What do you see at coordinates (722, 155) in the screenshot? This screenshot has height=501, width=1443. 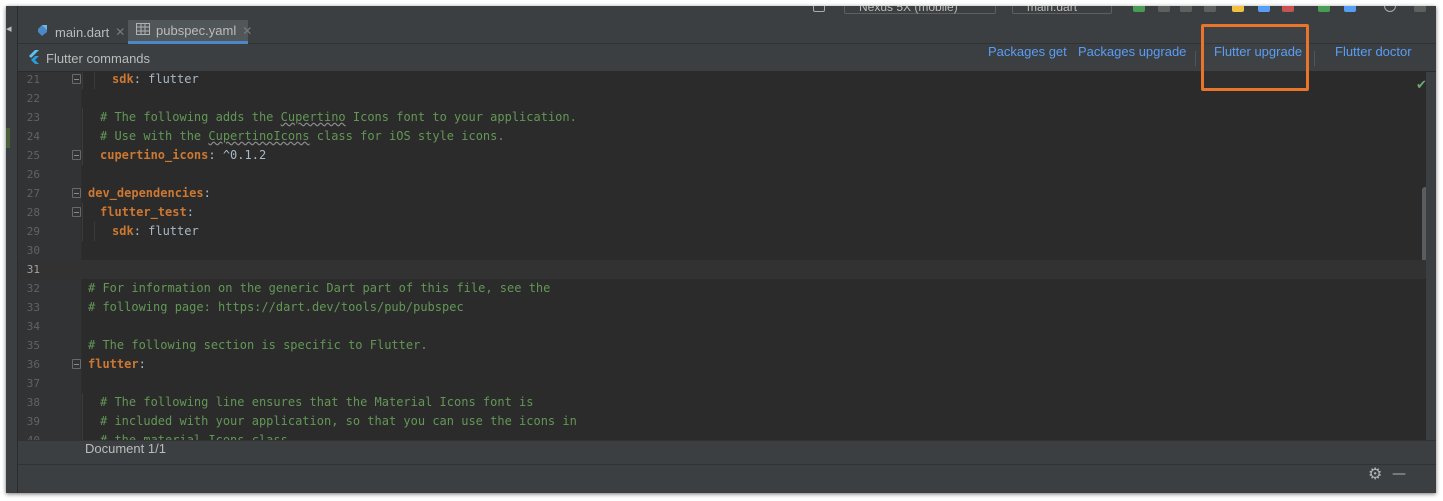 I see `code-line: 25 cupertino_icons: ^0.1.2` at bounding box center [722, 155].